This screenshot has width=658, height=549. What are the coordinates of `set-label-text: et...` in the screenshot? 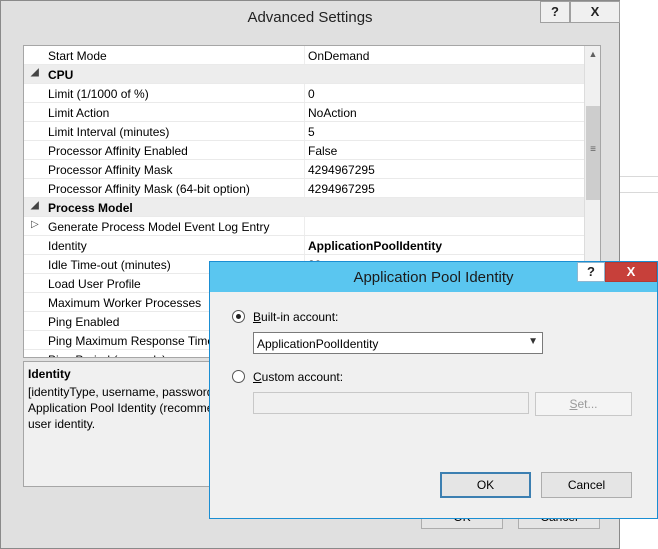 It's located at (587, 404).